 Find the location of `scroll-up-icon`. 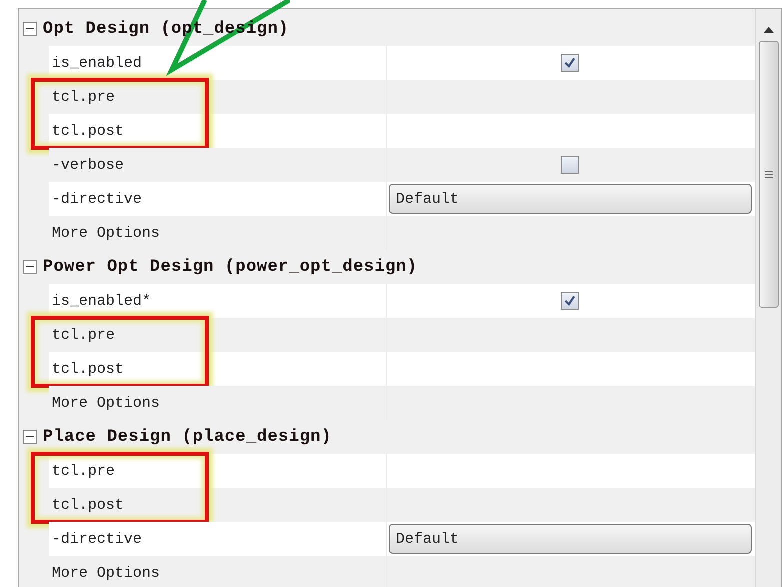

scroll-up-icon is located at coordinates (769, 30).